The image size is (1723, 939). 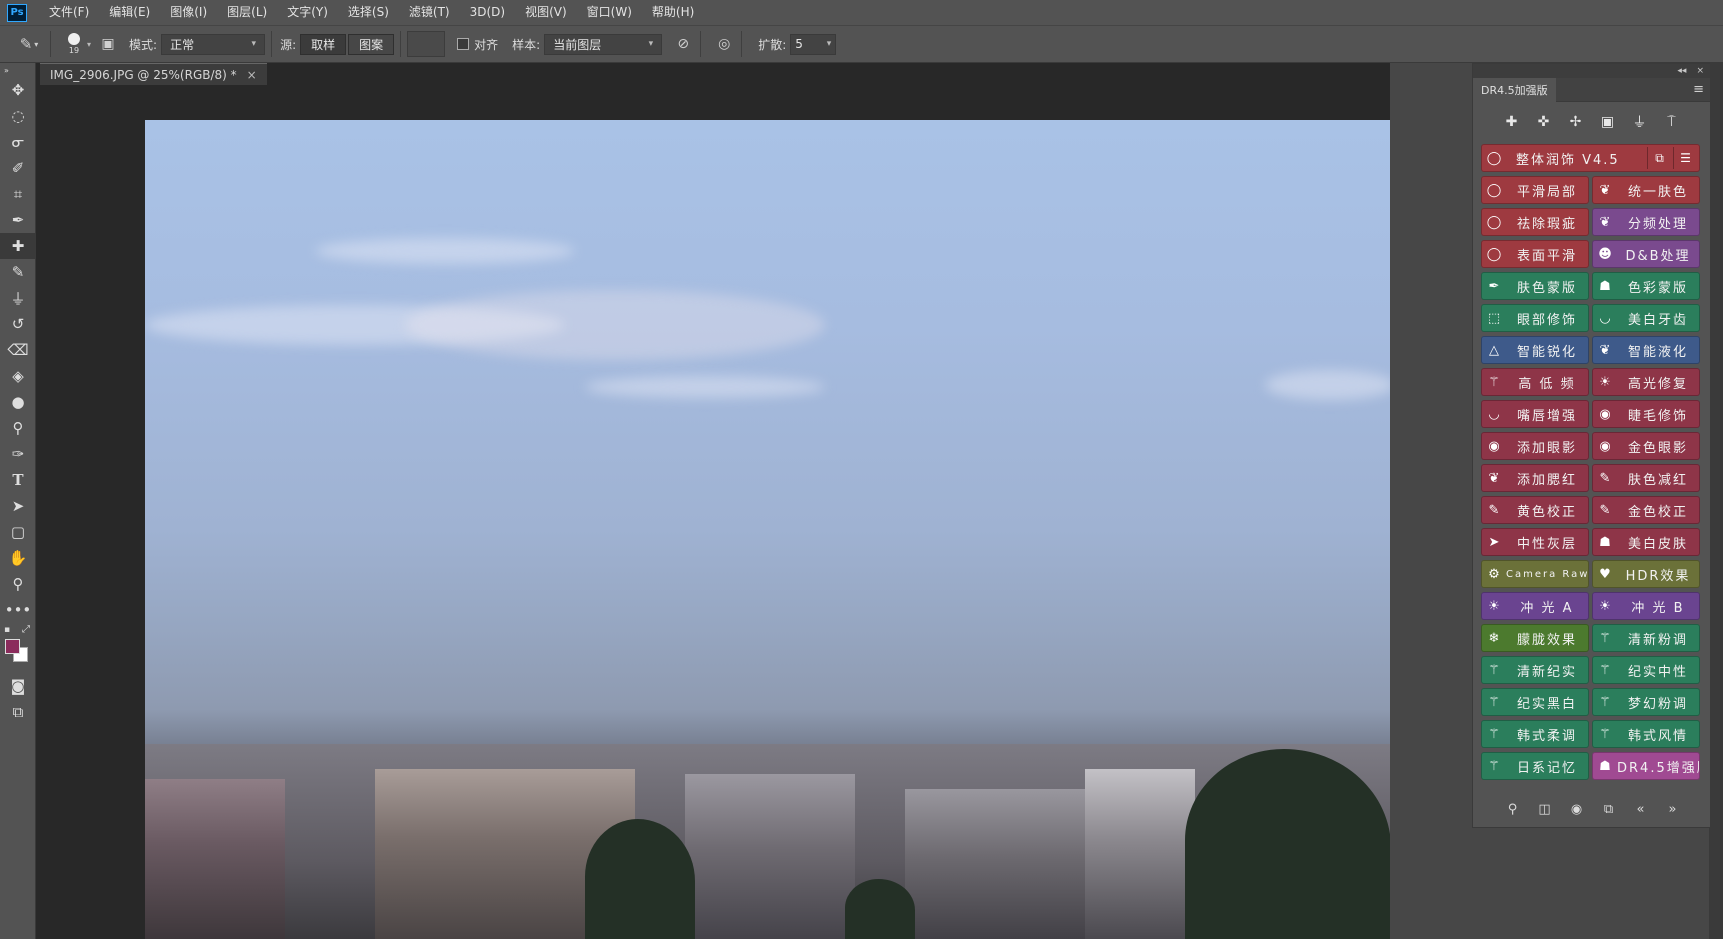 What do you see at coordinates (1646, 638) in the screenshot?
I see `action-button: ⚚ 清新粉调` at bounding box center [1646, 638].